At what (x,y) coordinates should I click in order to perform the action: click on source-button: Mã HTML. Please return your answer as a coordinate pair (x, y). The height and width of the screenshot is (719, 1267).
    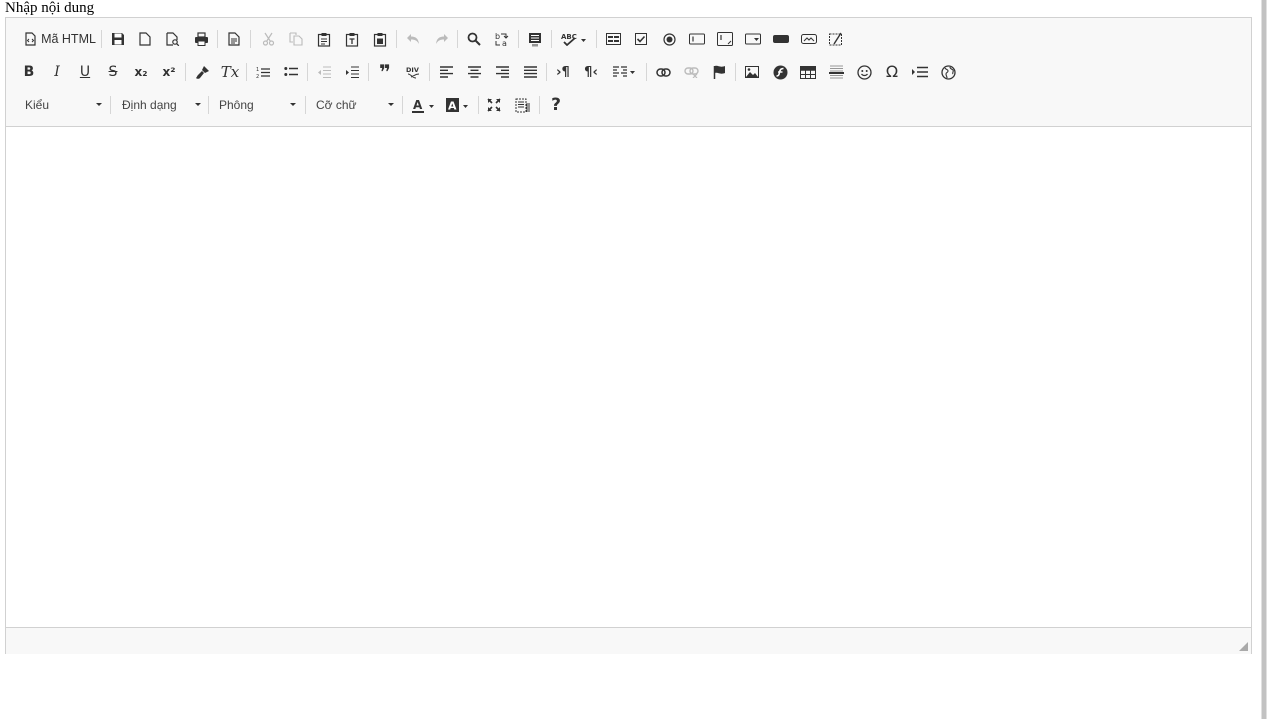
    Looking at the image, I should click on (60, 39).